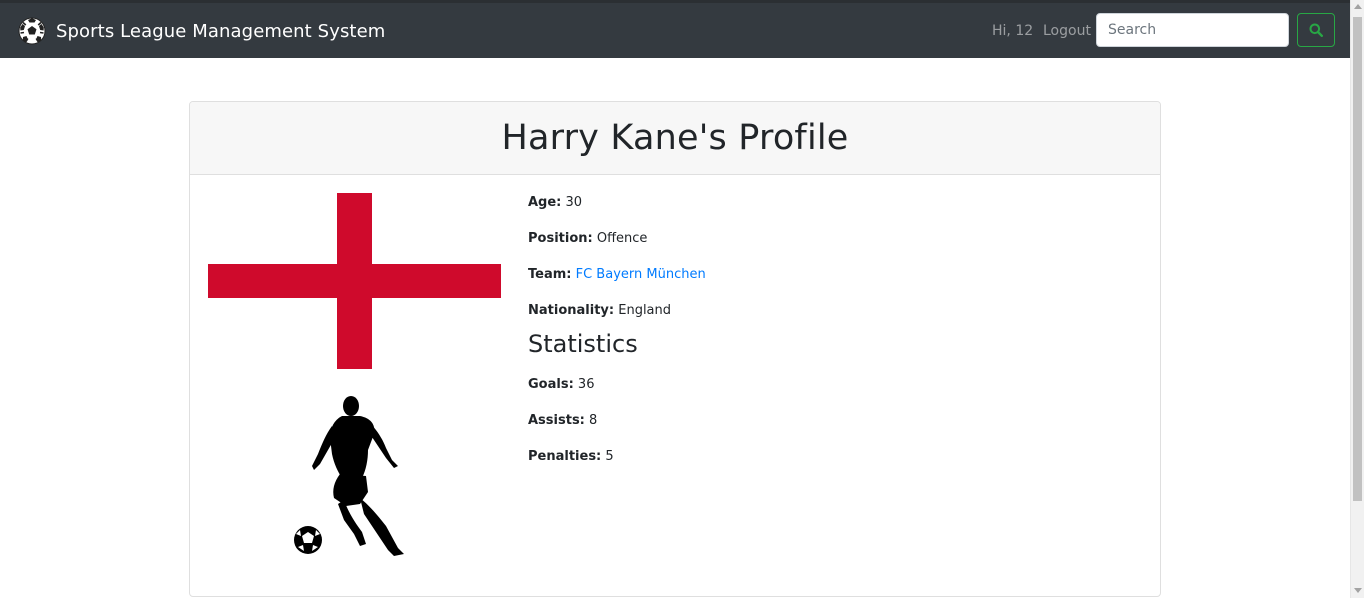  Describe the element at coordinates (641, 274) in the screenshot. I see `team-link: FC Bayern München` at that location.